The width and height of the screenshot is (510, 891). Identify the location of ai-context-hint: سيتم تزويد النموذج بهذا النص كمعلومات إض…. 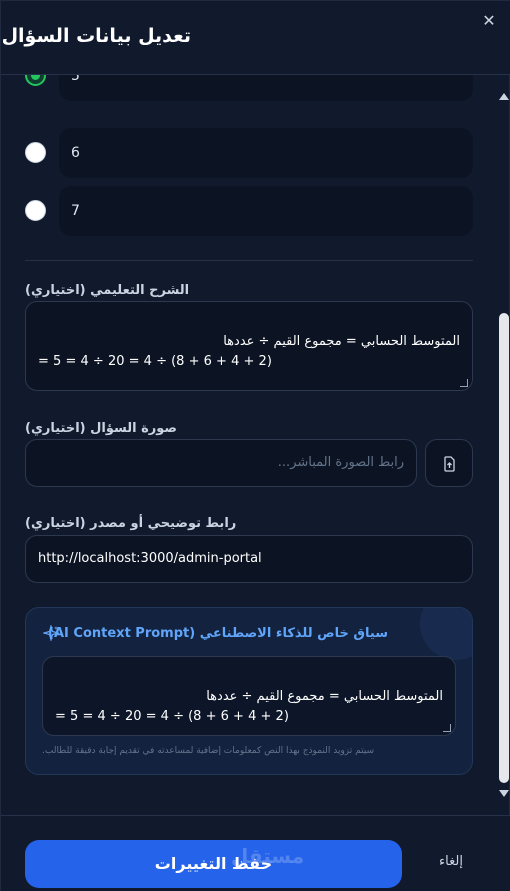
(208, 751).